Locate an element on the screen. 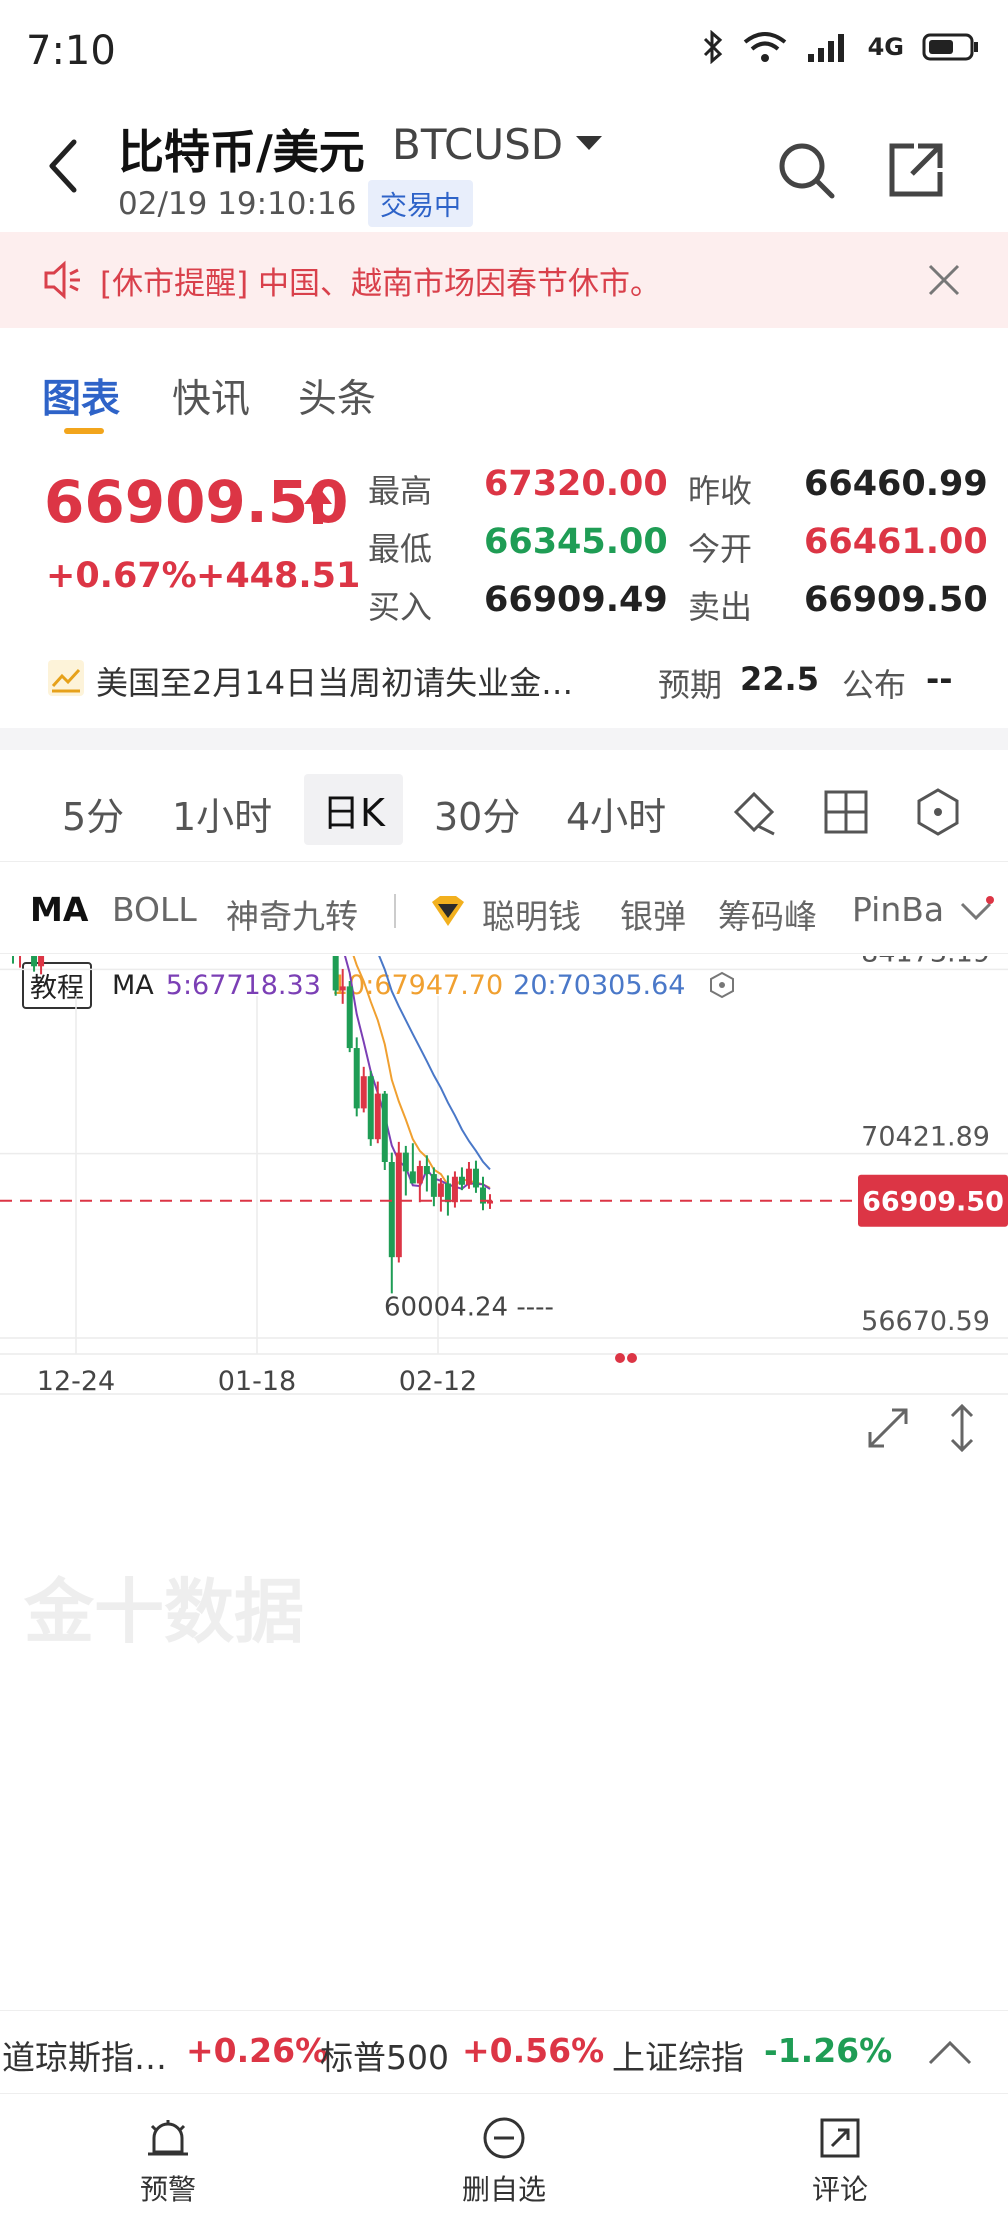 Image resolution: width=1008 pixels, height=2232 pixels. period-selector: 5分 1小时 日K 30分 4小时 is located at coordinates (504, 812).